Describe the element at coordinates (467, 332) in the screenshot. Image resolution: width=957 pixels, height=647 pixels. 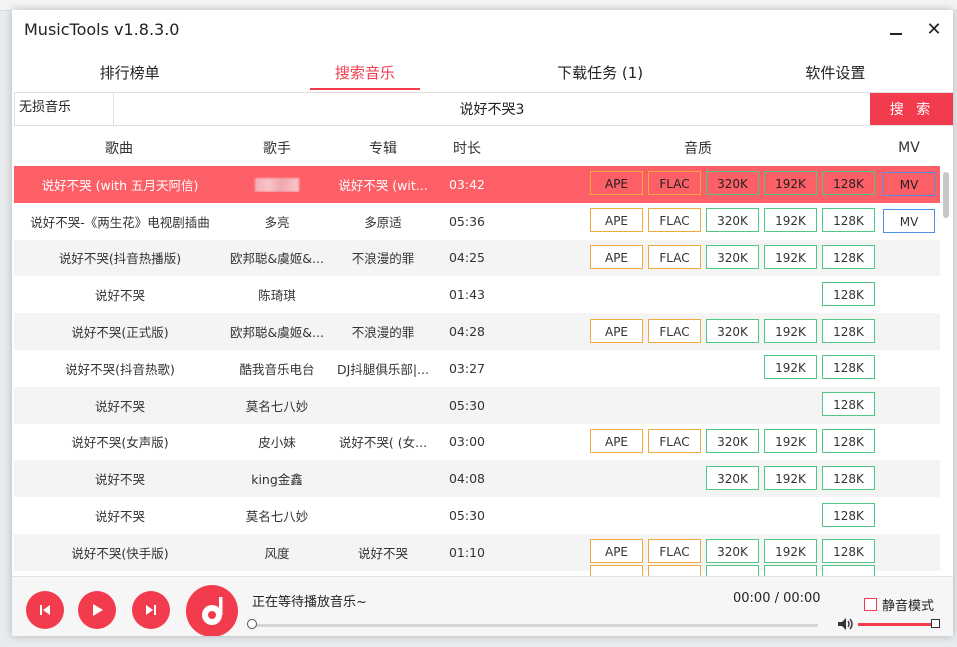
I see `duration: 04:28` at that location.